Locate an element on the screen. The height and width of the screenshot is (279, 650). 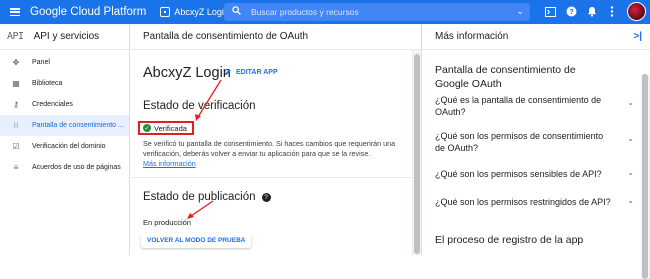
sidebar-item-domain-verification: ☑ Verificación del dominio is located at coordinates (64, 146).